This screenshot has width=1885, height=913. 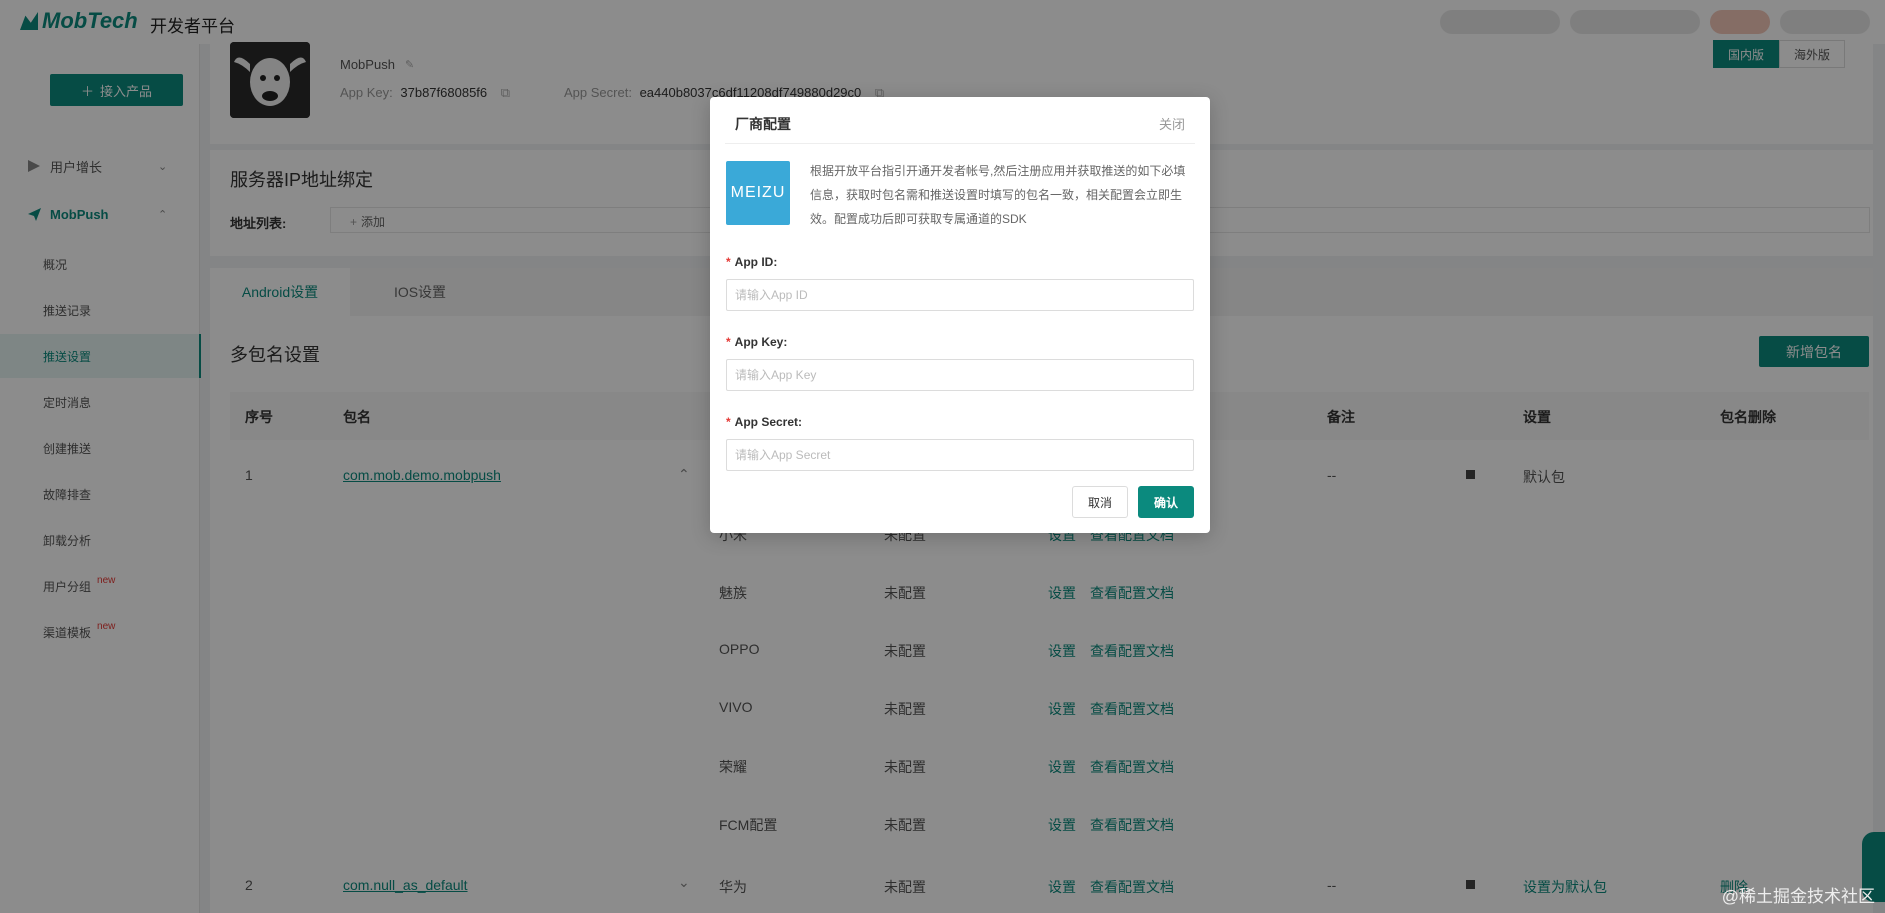 What do you see at coordinates (761, 342) in the screenshot?
I see `app-key-label-text: App Key:` at bounding box center [761, 342].